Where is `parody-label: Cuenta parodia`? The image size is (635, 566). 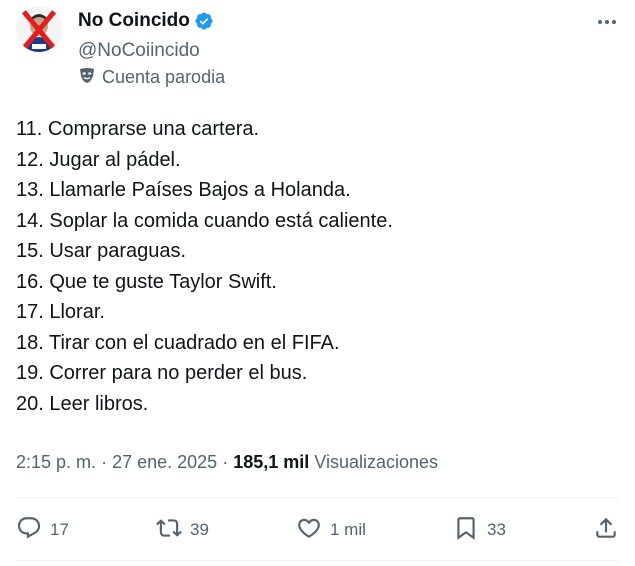 parody-label: Cuenta parodia is located at coordinates (151, 77).